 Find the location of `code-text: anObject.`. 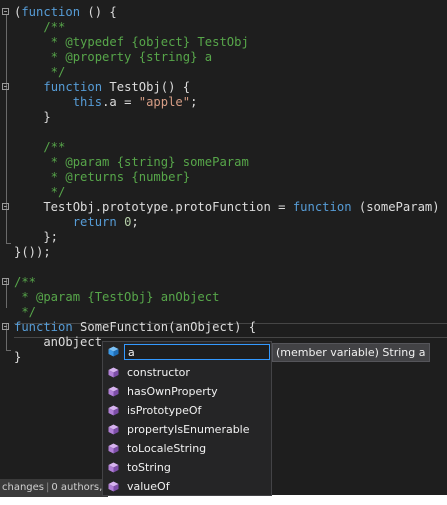

code-text: anObject. is located at coordinates (61, 342).